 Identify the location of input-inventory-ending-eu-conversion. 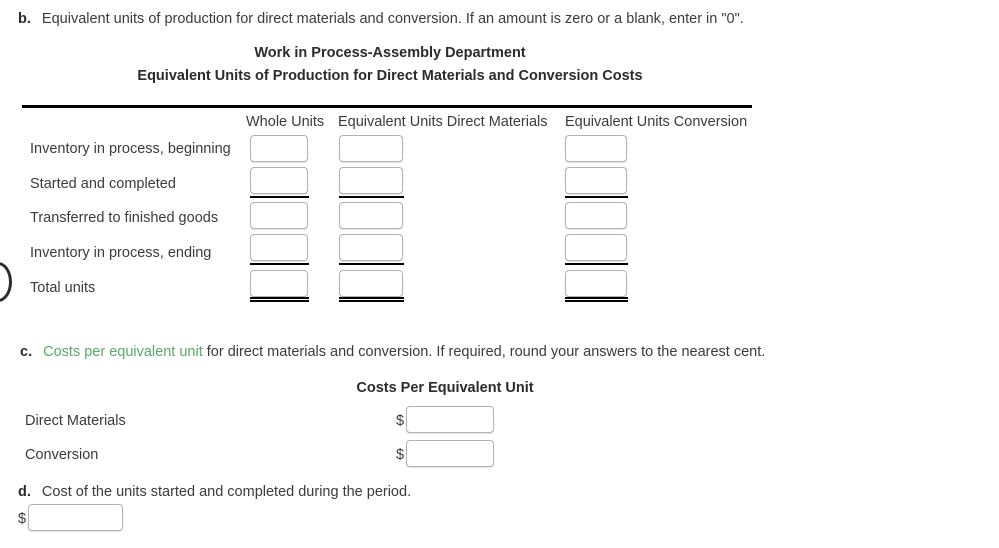
(596, 247).